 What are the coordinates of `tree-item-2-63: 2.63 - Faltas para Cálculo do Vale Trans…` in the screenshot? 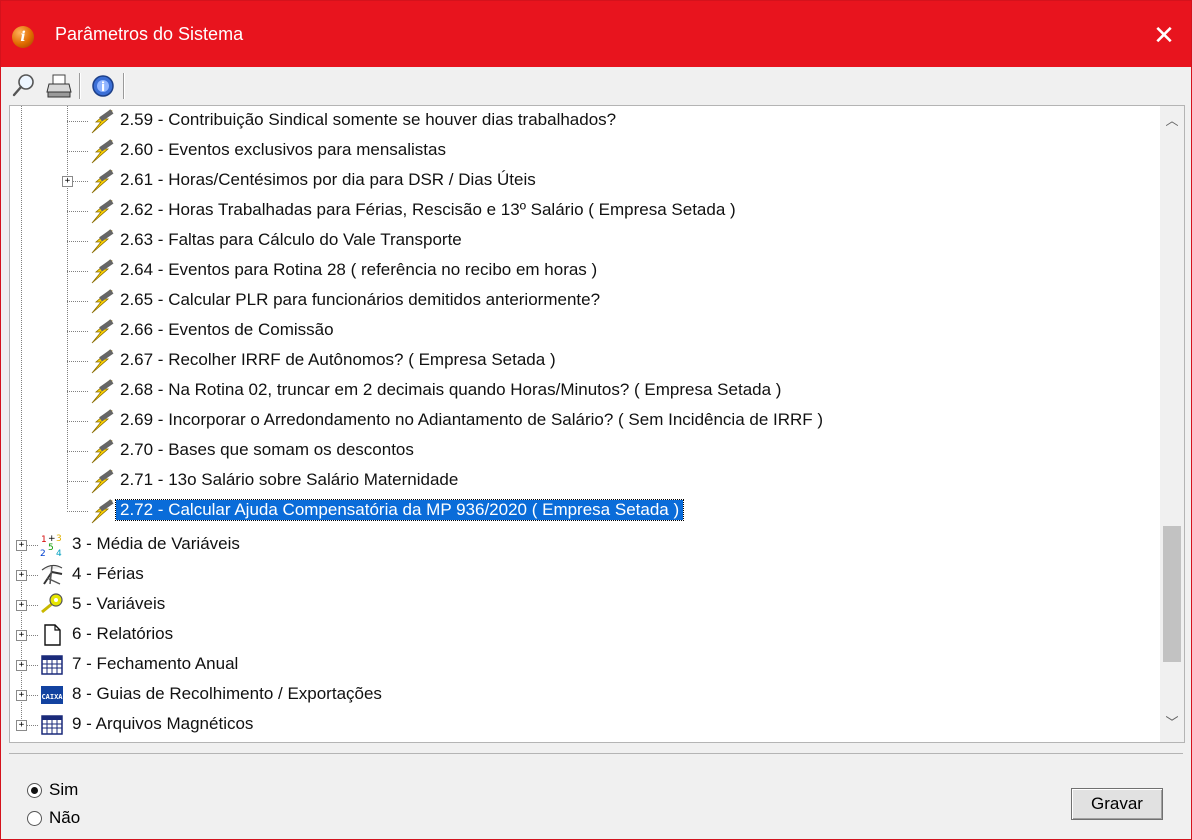 It's located at (580, 241).